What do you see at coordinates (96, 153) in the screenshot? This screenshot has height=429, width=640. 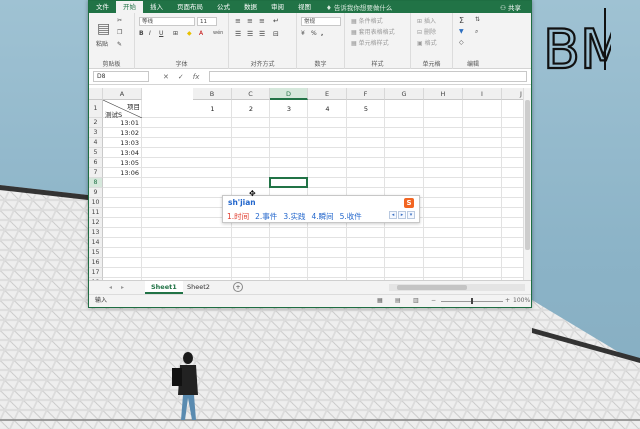 I see `row-header: 5` at bounding box center [96, 153].